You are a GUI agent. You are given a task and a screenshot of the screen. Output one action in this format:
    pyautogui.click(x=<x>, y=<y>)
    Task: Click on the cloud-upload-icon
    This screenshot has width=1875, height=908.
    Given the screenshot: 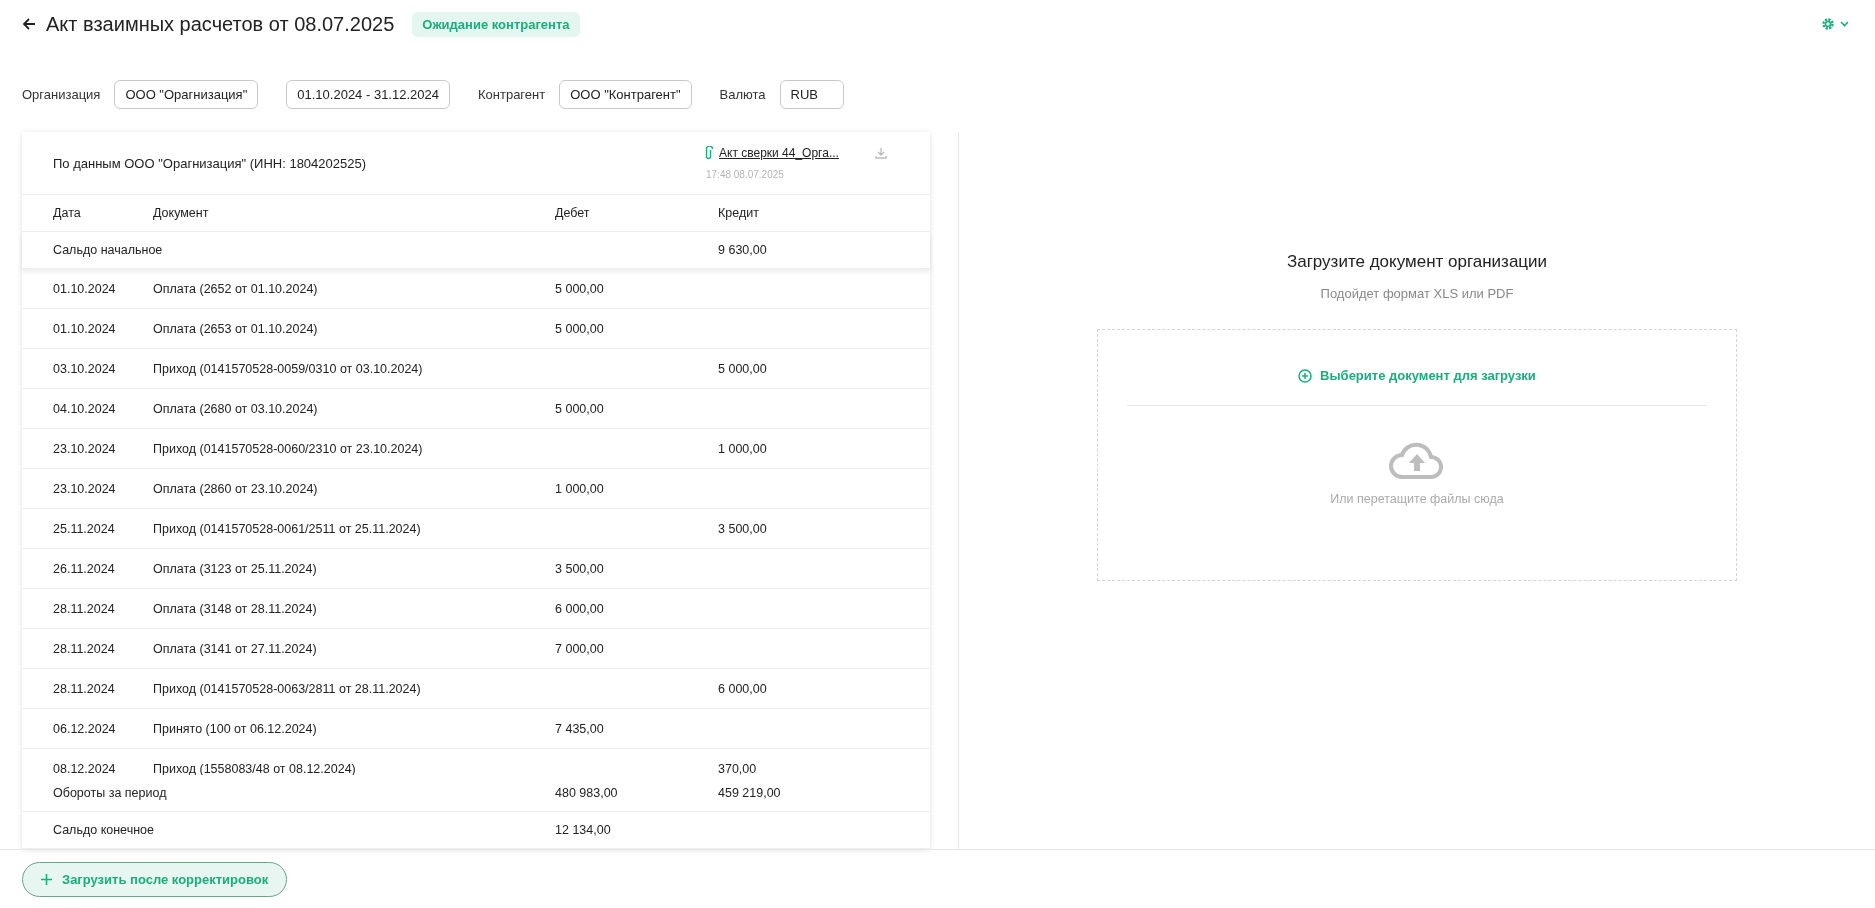 What is the action you would take?
    pyautogui.click(x=1417, y=461)
    